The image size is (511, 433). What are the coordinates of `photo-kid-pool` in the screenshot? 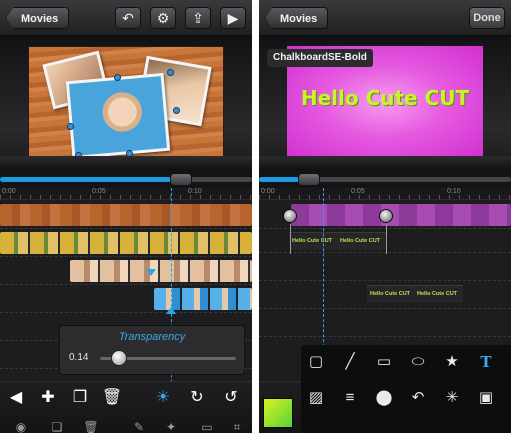 It's located at (118, 116).